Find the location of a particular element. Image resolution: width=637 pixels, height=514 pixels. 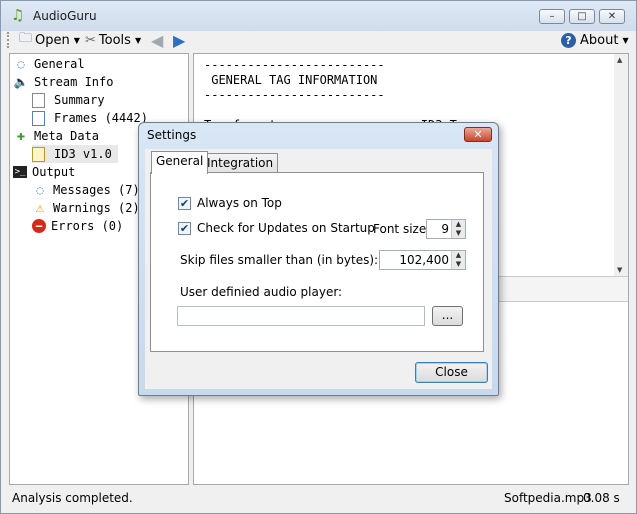

about-label: About is located at coordinates (599, 40).